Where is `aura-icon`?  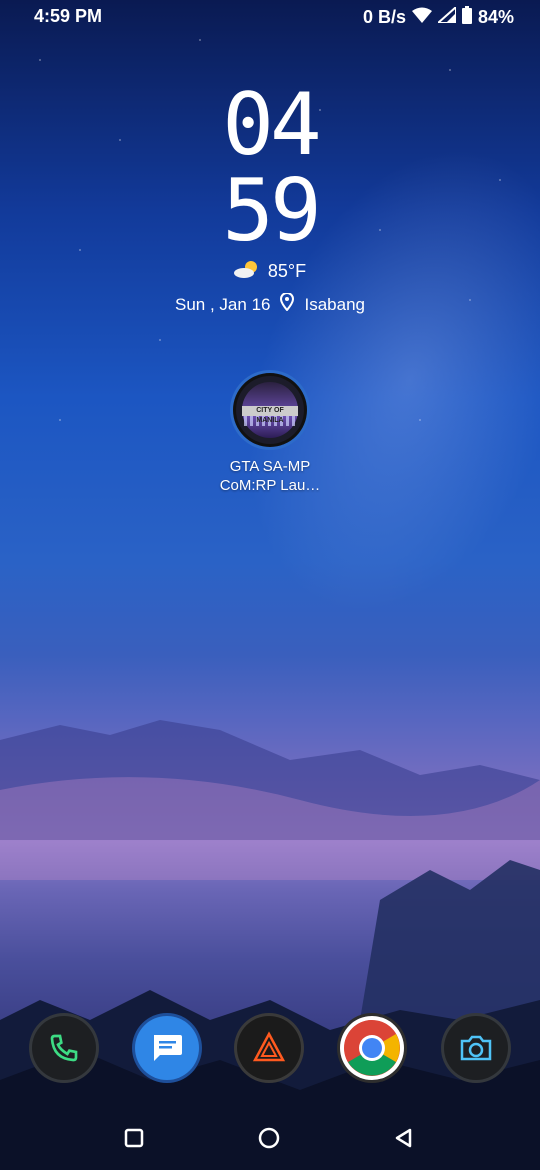
aura-icon is located at coordinates (269, 1048).